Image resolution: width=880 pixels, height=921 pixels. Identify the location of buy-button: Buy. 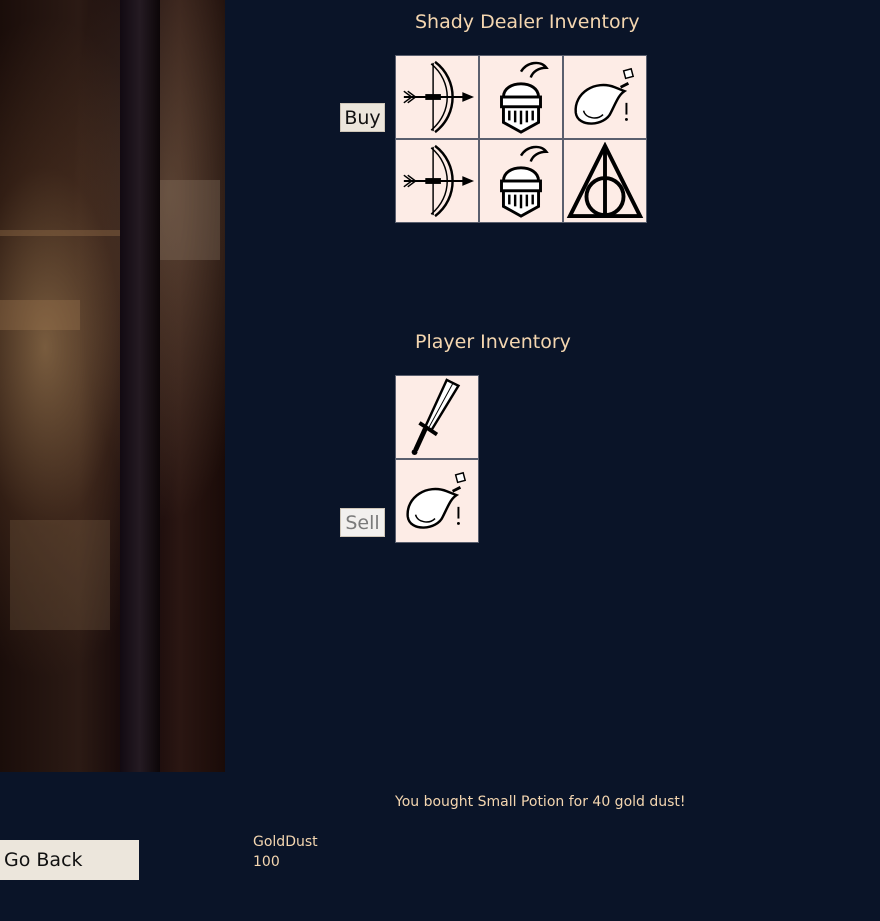
(362, 117).